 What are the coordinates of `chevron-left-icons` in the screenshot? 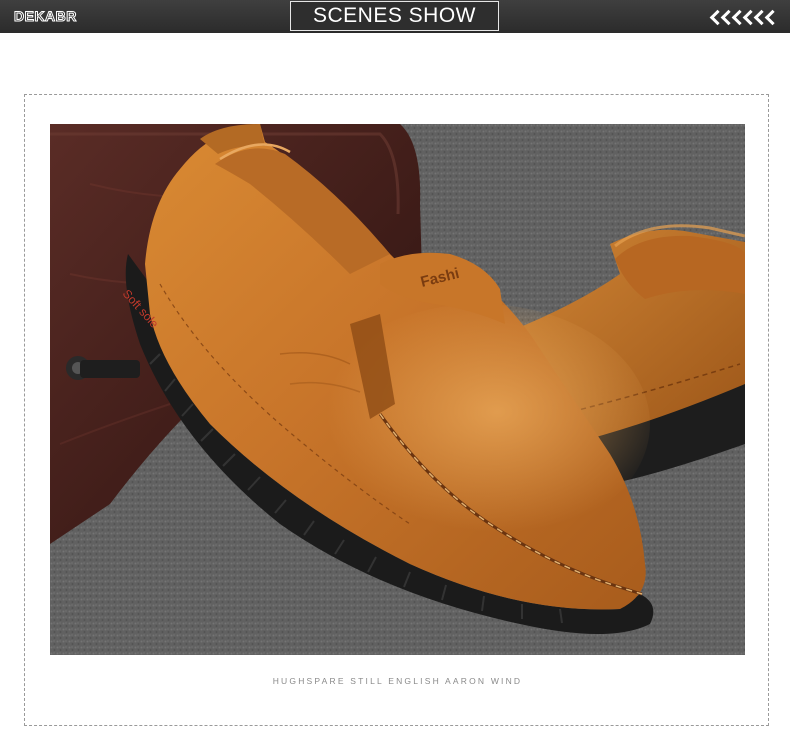 It's located at (741, 17).